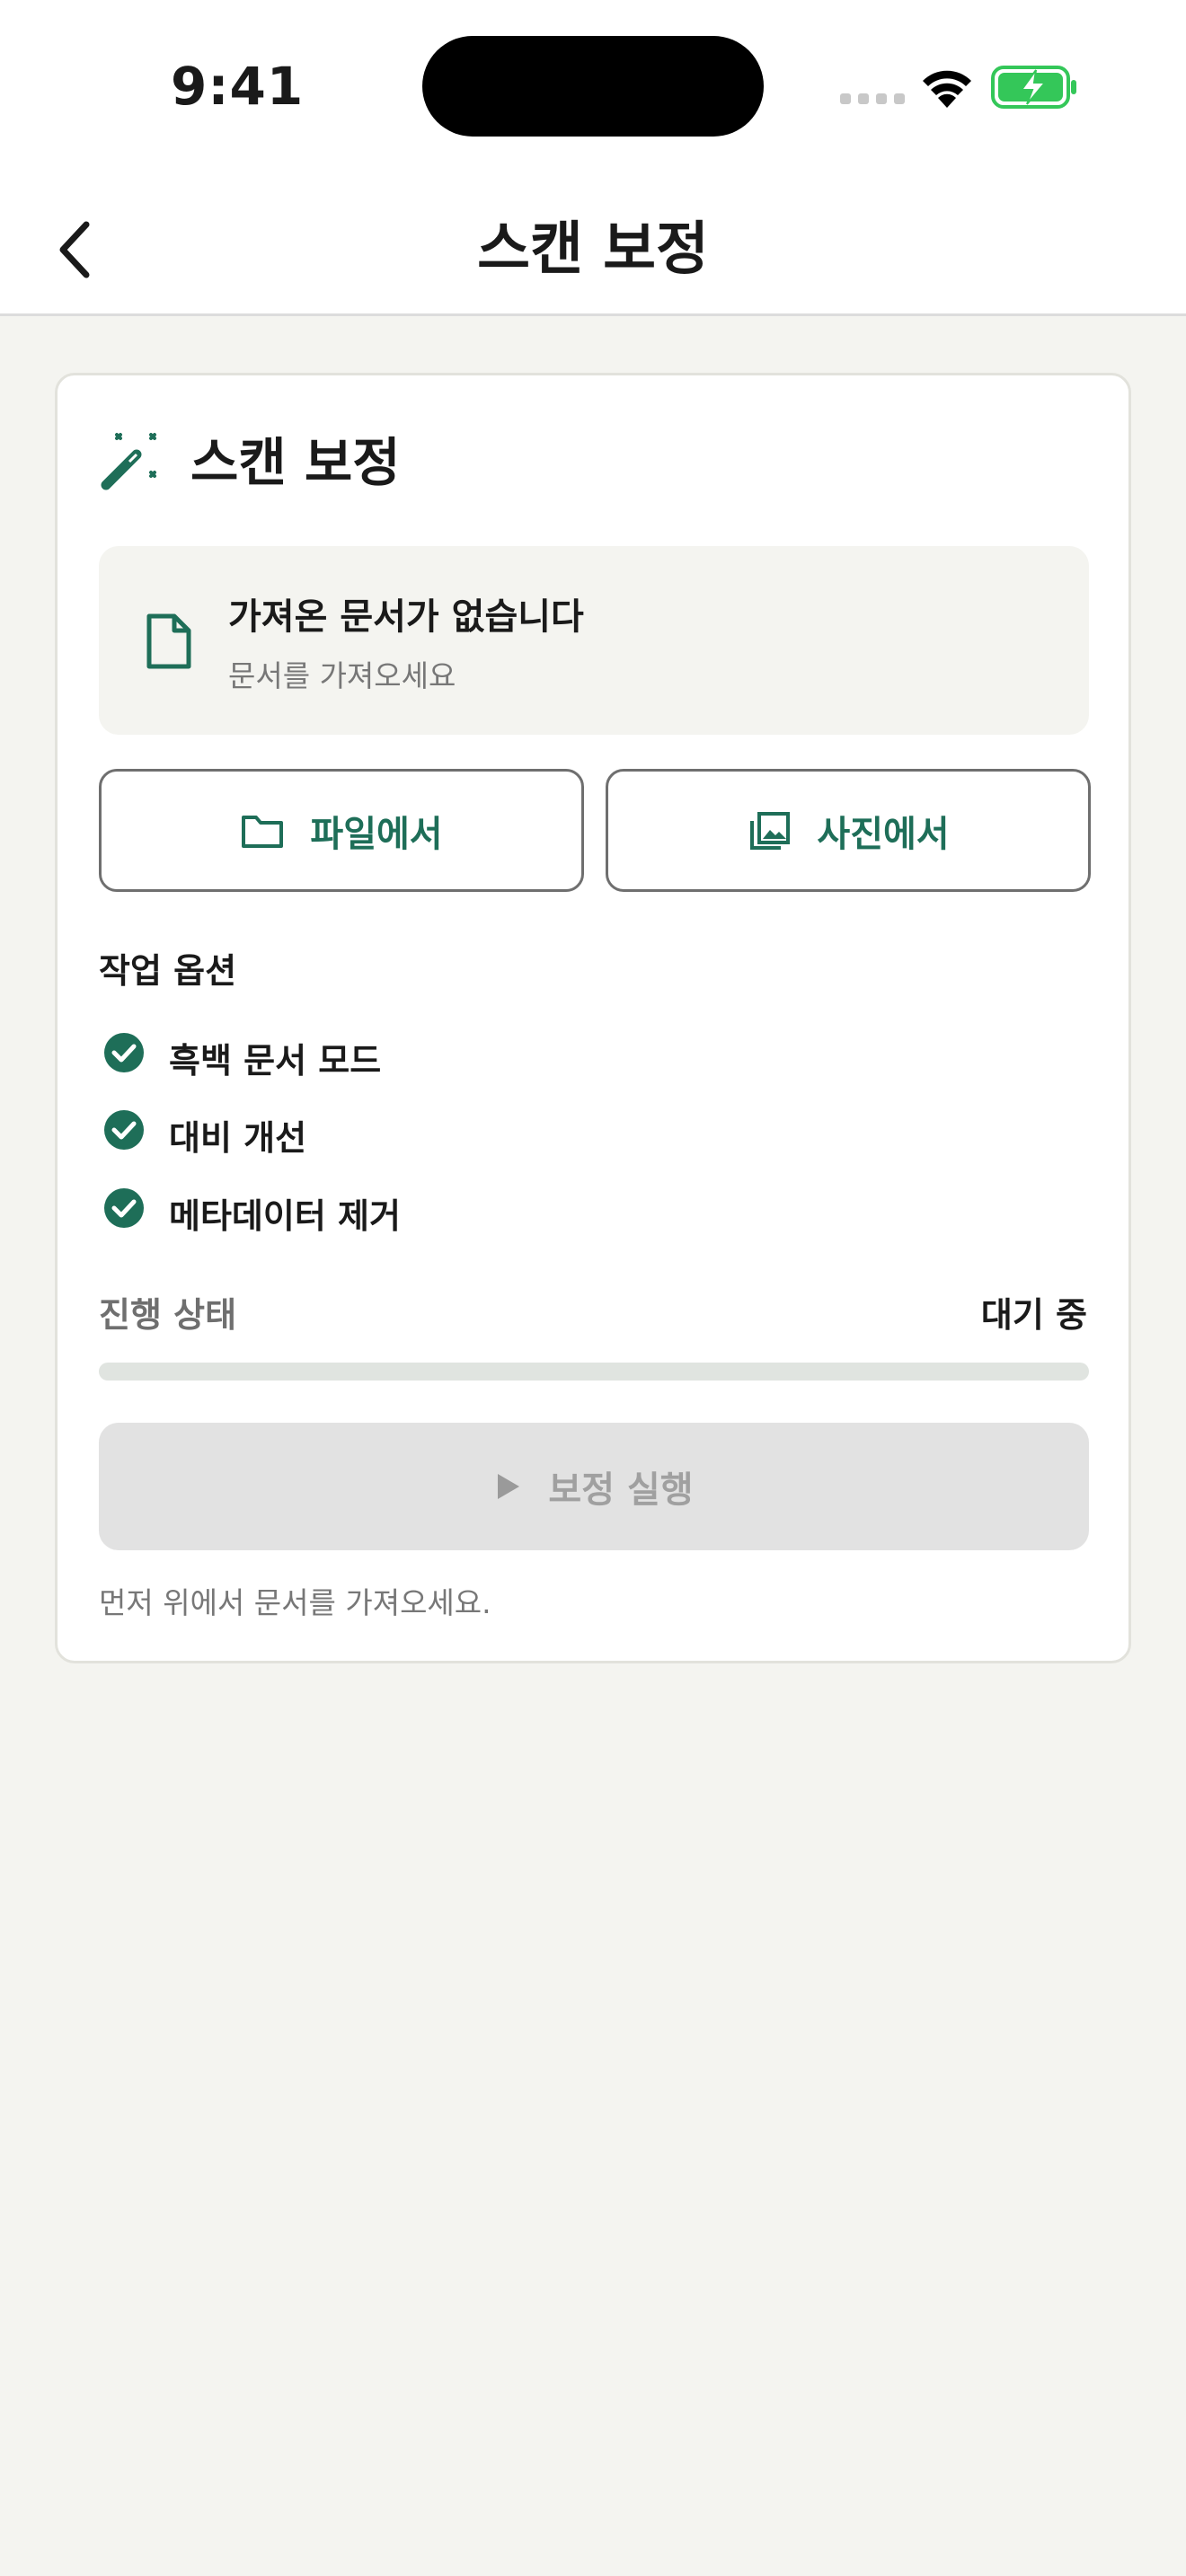 The width and height of the screenshot is (1186, 2576). Describe the element at coordinates (1033, 87) in the screenshot. I see `battery-charging-icon` at that location.